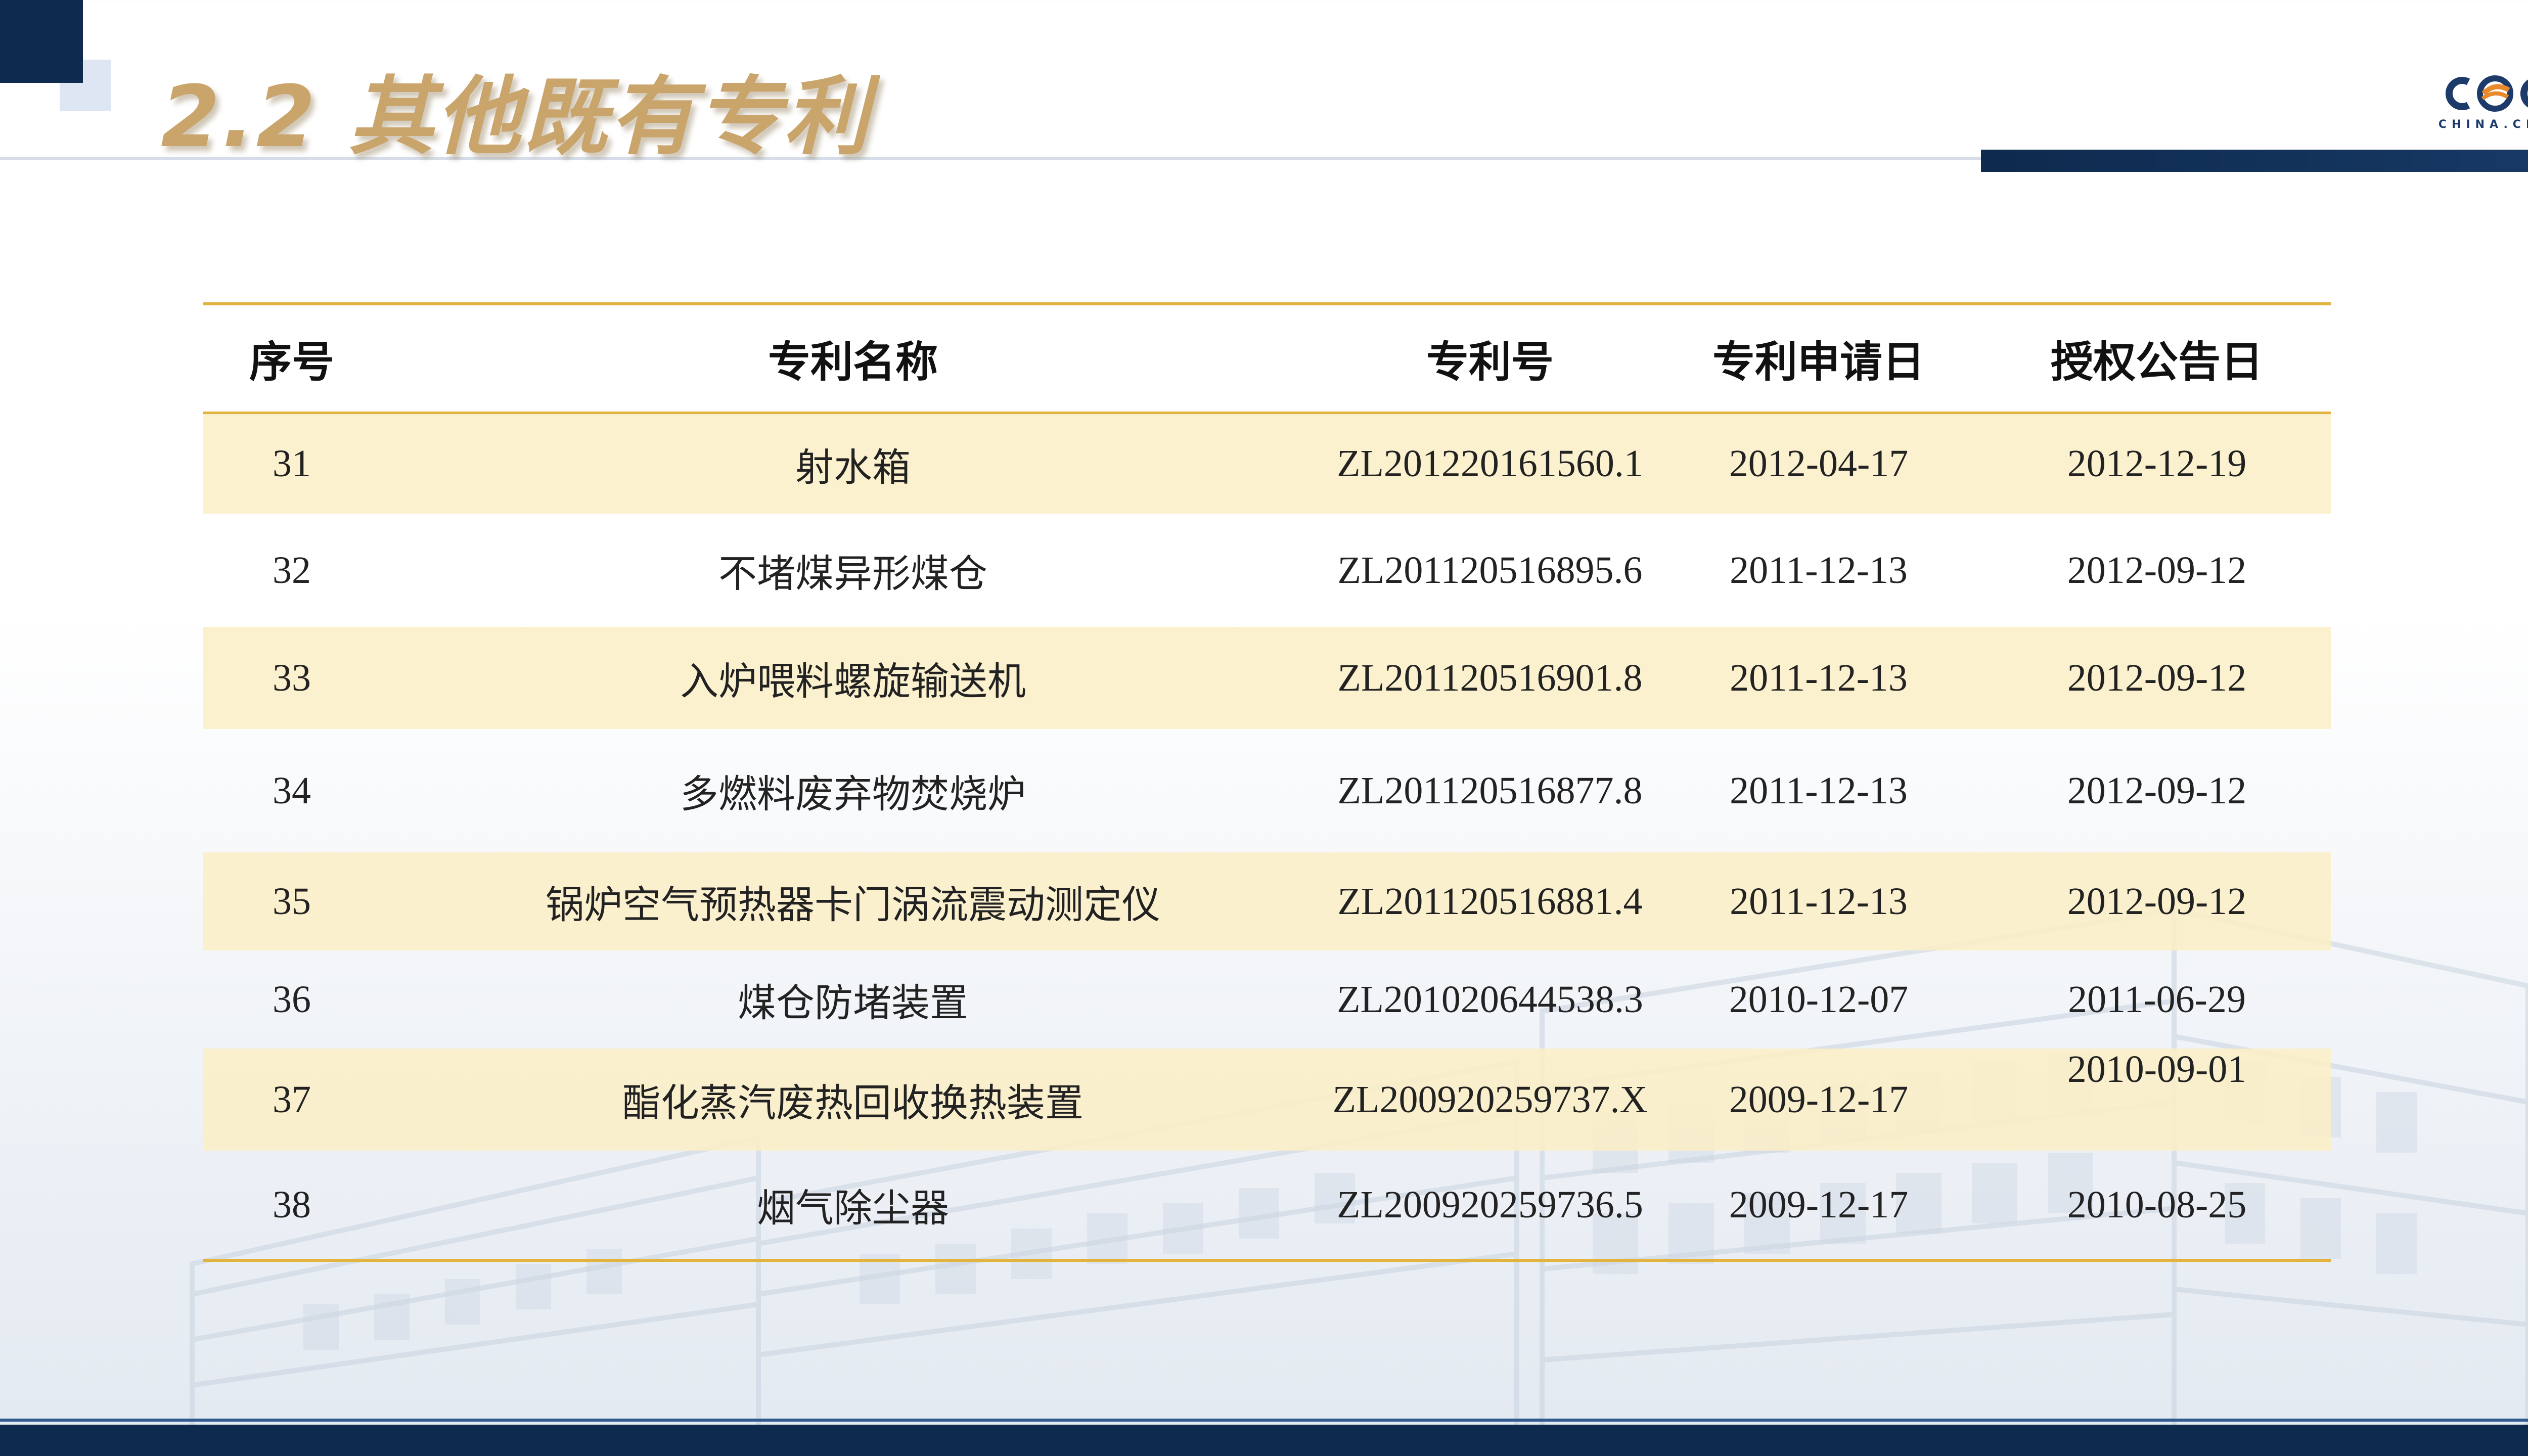 The width and height of the screenshot is (2528, 1456). What do you see at coordinates (1490, 570) in the screenshot?
I see `cell-patent-number: ZL201120516895.6` at bounding box center [1490, 570].